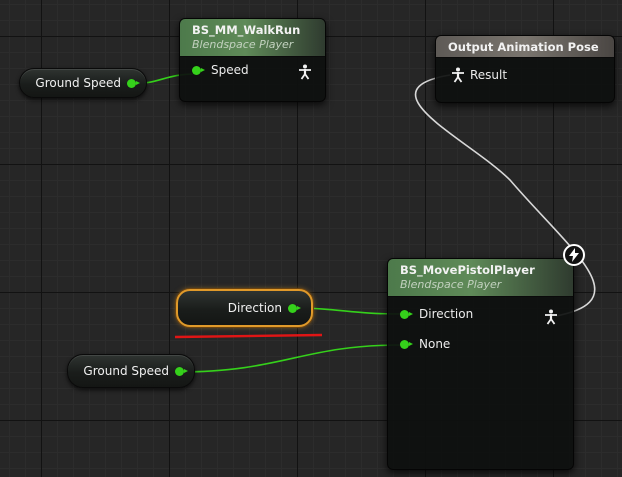  What do you see at coordinates (406, 344) in the screenshot?
I see `none-input-pin` at bounding box center [406, 344].